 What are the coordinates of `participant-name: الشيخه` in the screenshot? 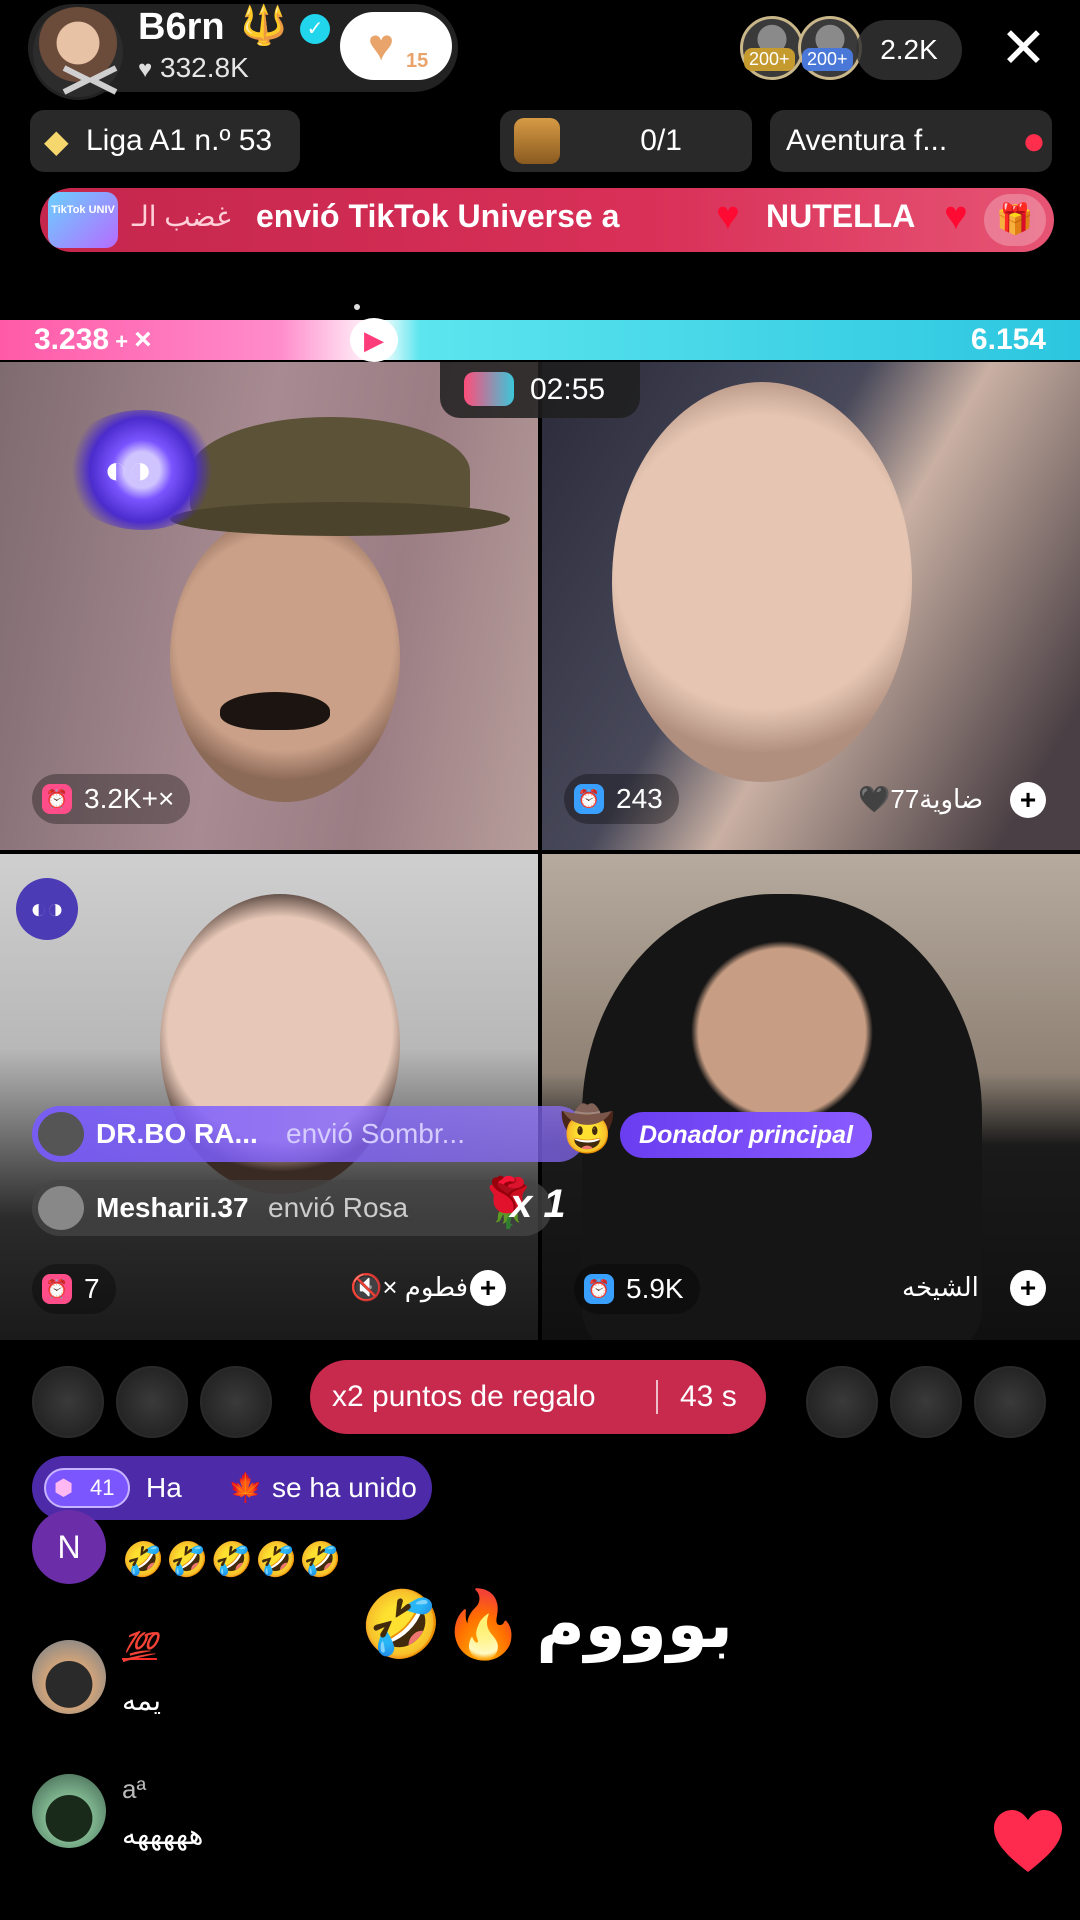 It's located at (940, 1287).